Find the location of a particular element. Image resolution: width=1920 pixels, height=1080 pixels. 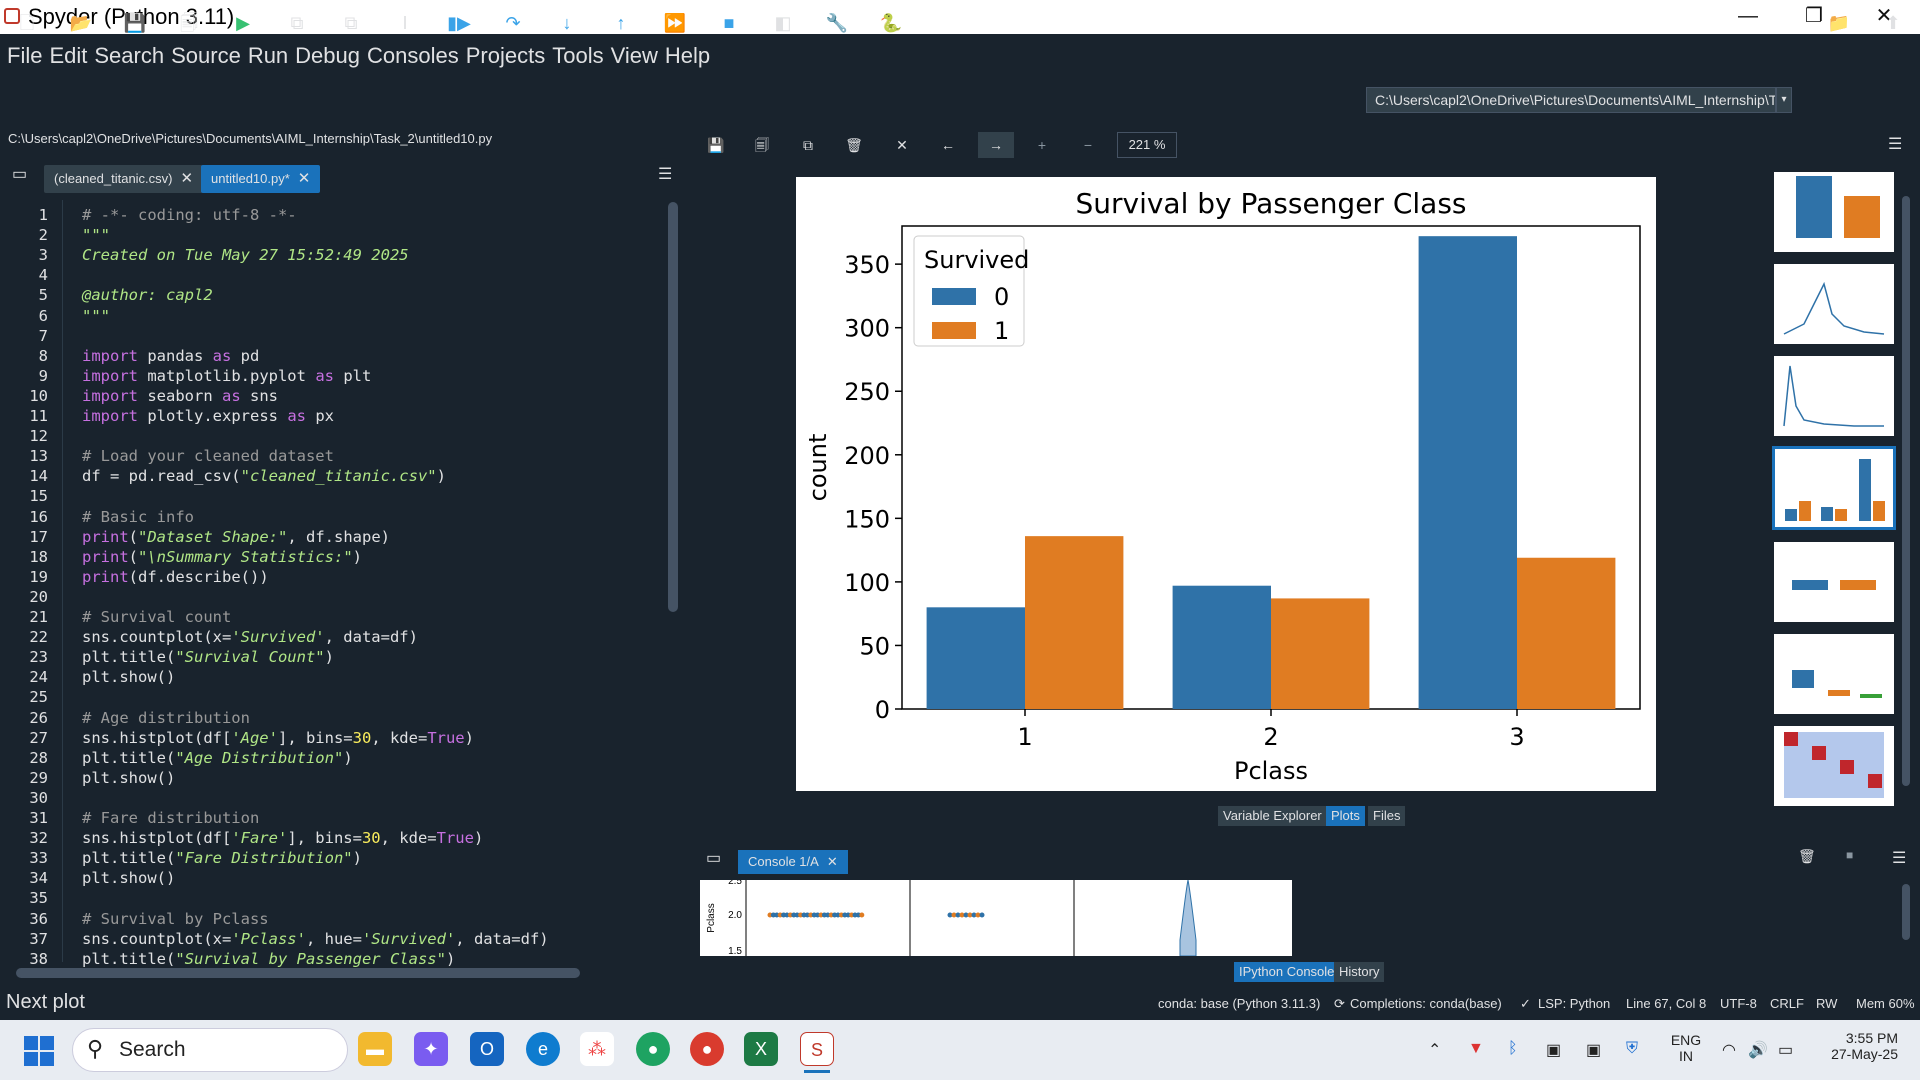

thumbnail-survival-by-class is located at coordinates (1834, 488).